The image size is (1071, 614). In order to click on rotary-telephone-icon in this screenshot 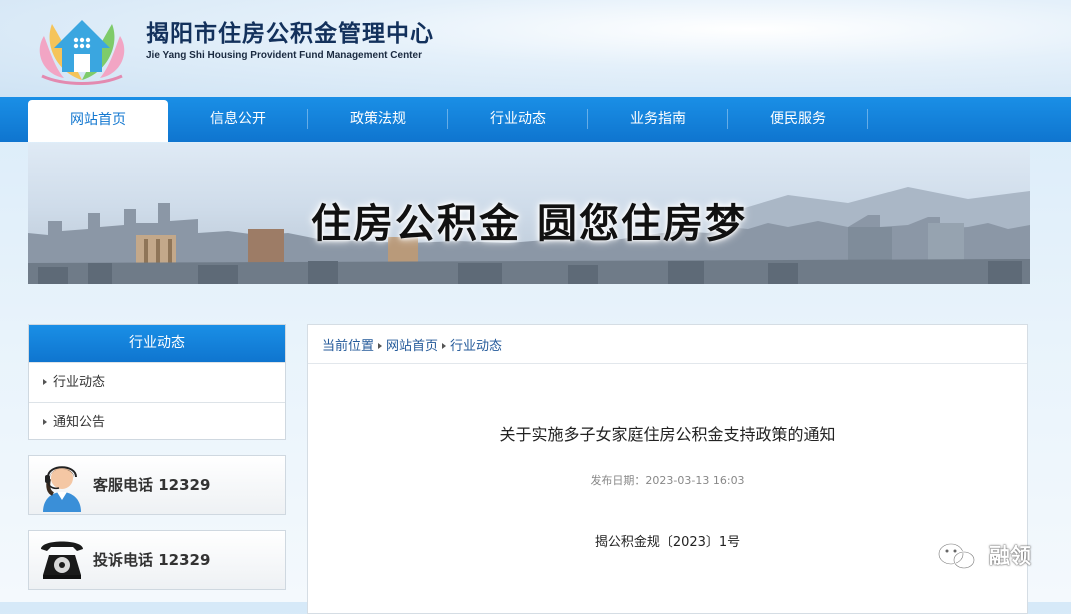, I will do `click(62, 560)`.